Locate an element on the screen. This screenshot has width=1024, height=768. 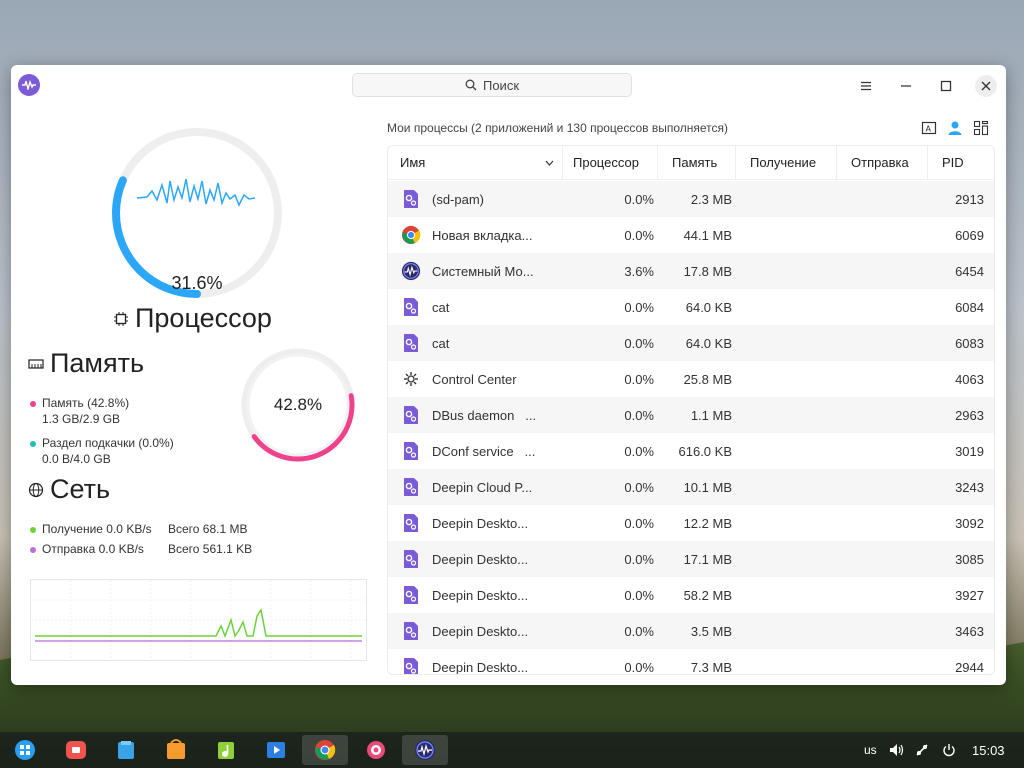
process-pid: 6084 is located at coordinates (969, 307).